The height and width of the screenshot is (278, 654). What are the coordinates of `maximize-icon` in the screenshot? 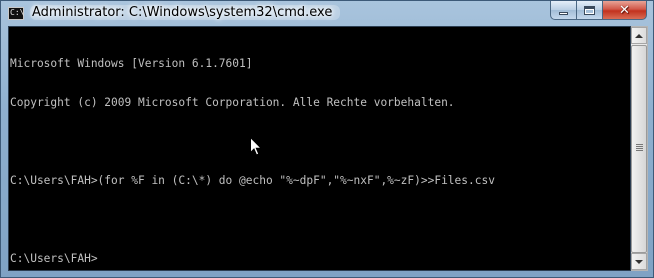 It's located at (589, 10).